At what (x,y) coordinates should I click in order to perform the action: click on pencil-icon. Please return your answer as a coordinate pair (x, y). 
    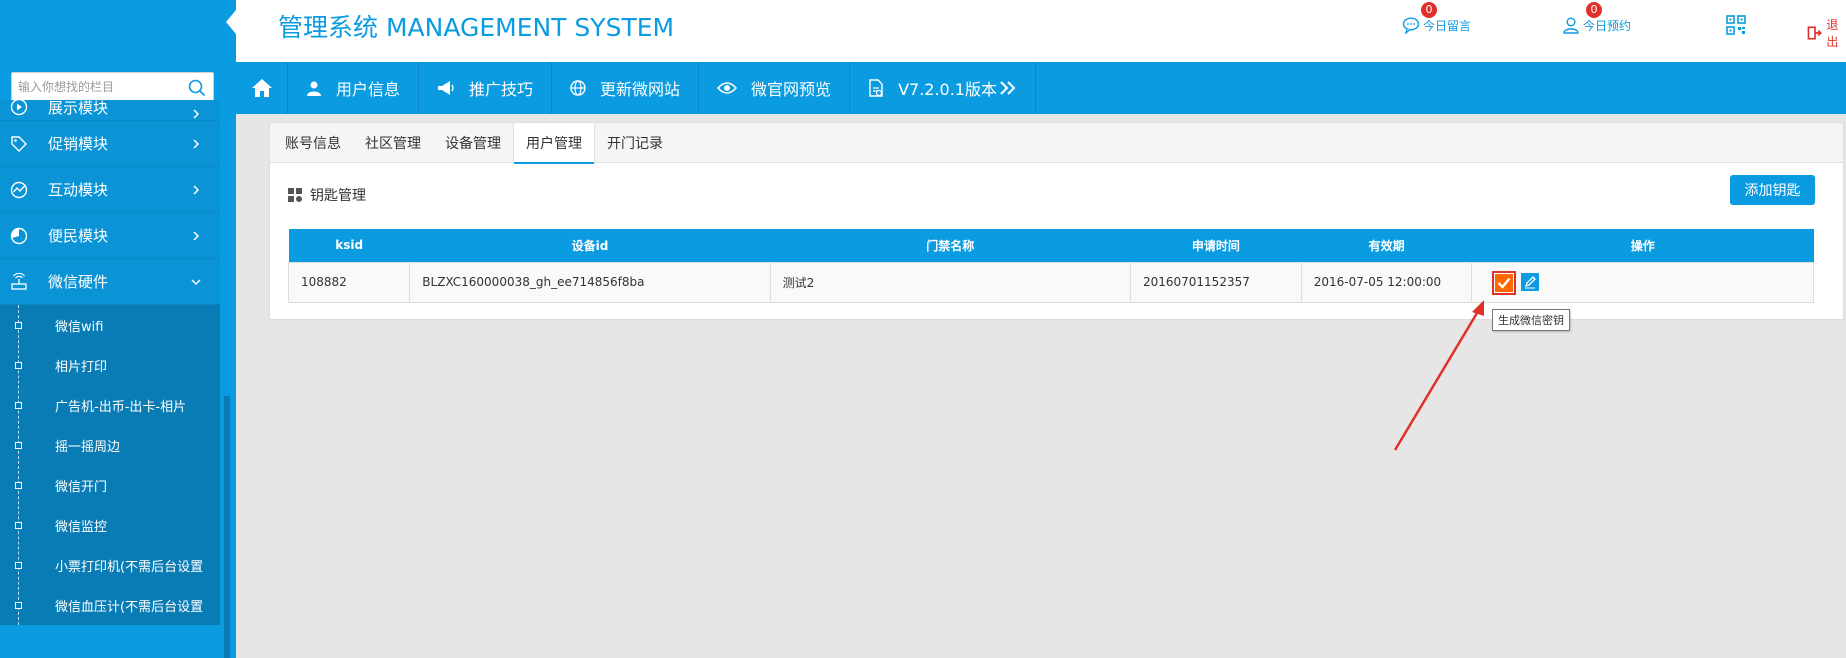
    Looking at the image, I should click on (1531, 281).